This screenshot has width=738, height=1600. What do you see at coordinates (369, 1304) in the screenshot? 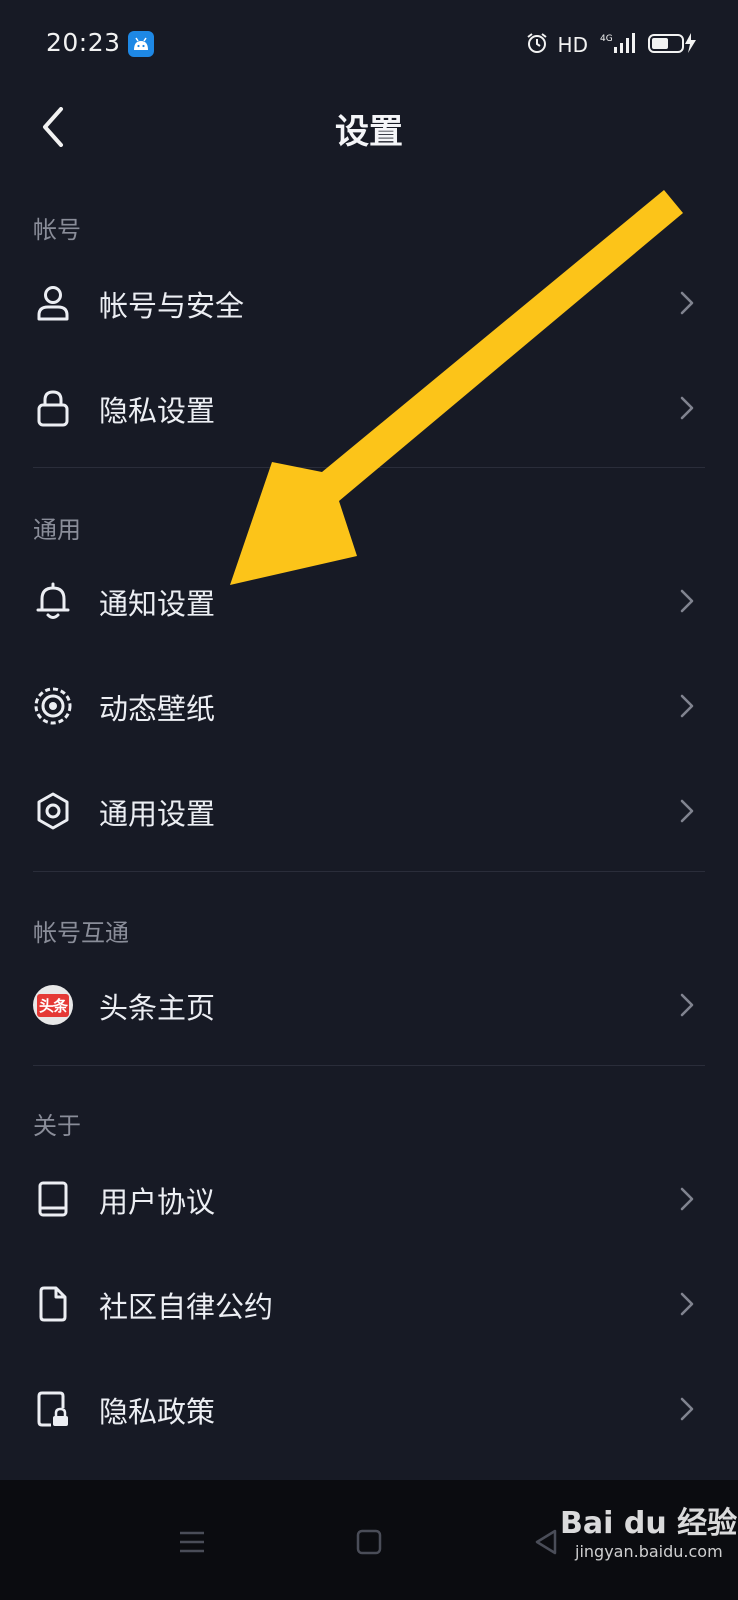
I see `menu-item-community-code: 社区自律公约` at bounding box center [369, 1304].